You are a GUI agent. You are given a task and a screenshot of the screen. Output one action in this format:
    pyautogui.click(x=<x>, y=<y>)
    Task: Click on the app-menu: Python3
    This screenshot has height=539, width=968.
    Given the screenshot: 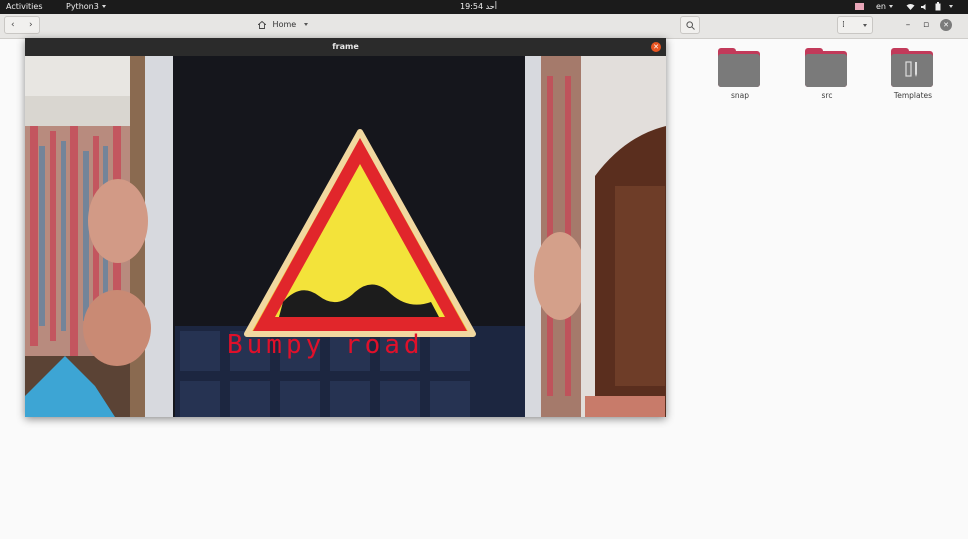 What is the action you would take?
    pyautogui.click(x=86, y=7)
    